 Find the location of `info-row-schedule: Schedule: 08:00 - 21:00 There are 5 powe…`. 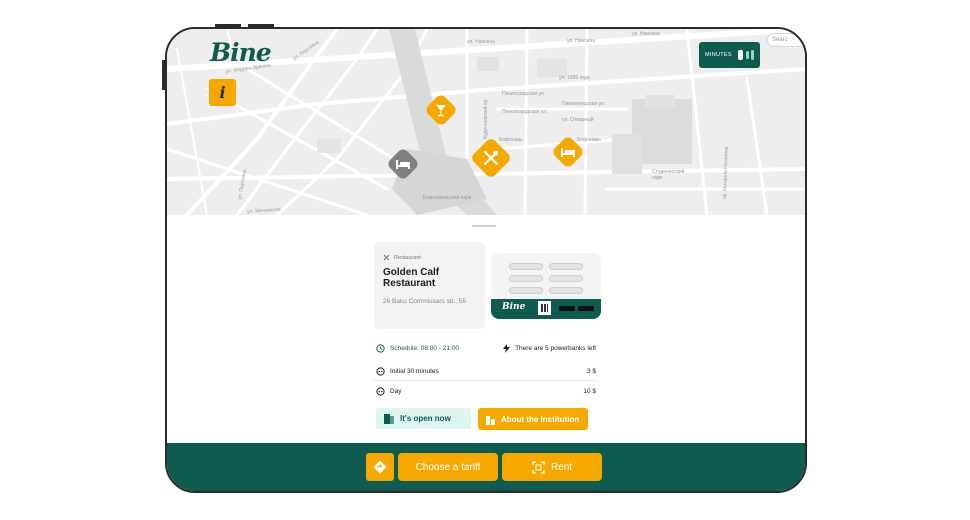

info-row-schedule: Schedule: 08:00 - 21:00 There are 5 powe… is located at coordinates (486, 348).